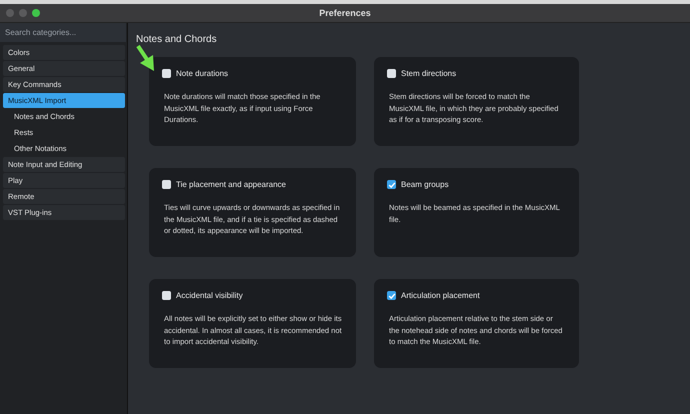  Describe the element at coordinates (209, 295) in the screenshot. I see `option-label: Accidental visibility` at that location.